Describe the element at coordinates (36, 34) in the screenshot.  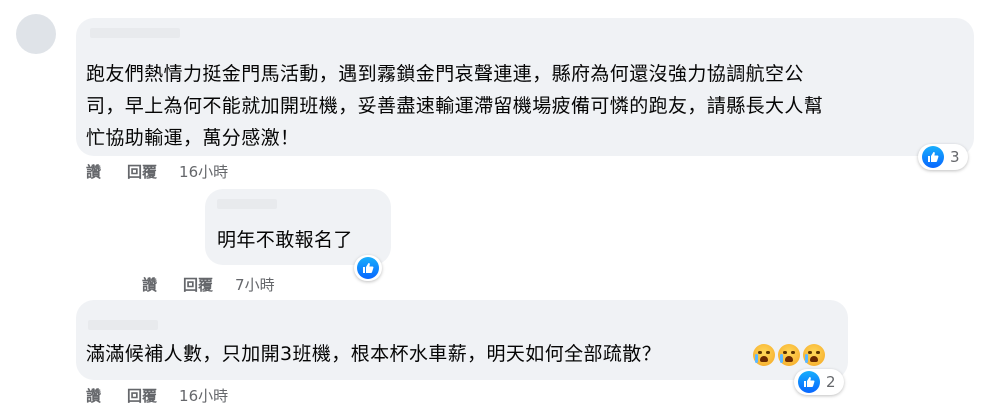
I see `avatar` at that location.